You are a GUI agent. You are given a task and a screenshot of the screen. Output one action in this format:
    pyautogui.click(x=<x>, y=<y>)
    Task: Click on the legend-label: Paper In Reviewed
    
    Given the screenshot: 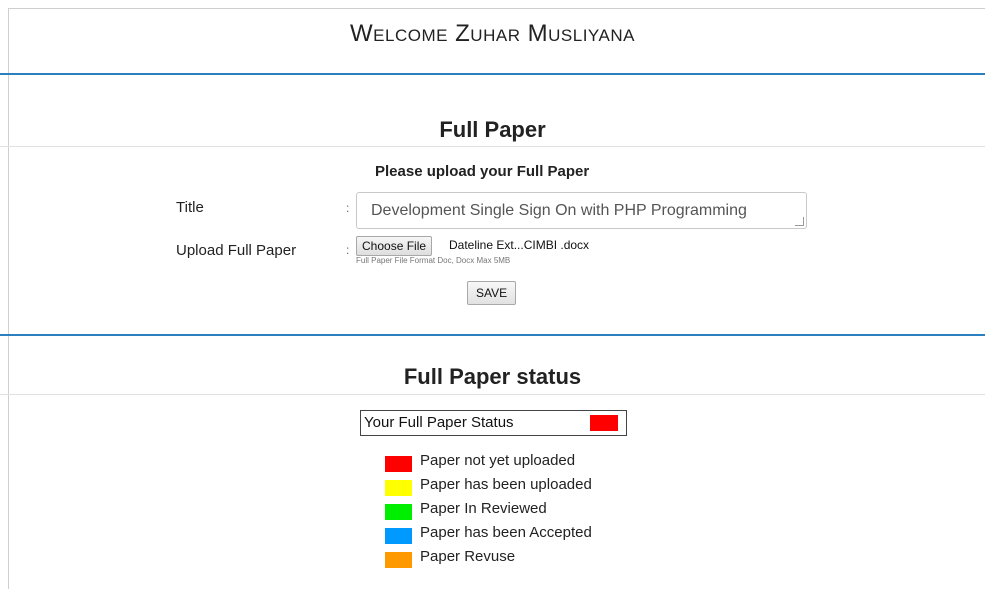 What is the action you would take?
    pyautogui.click(x=483, y=508)
    